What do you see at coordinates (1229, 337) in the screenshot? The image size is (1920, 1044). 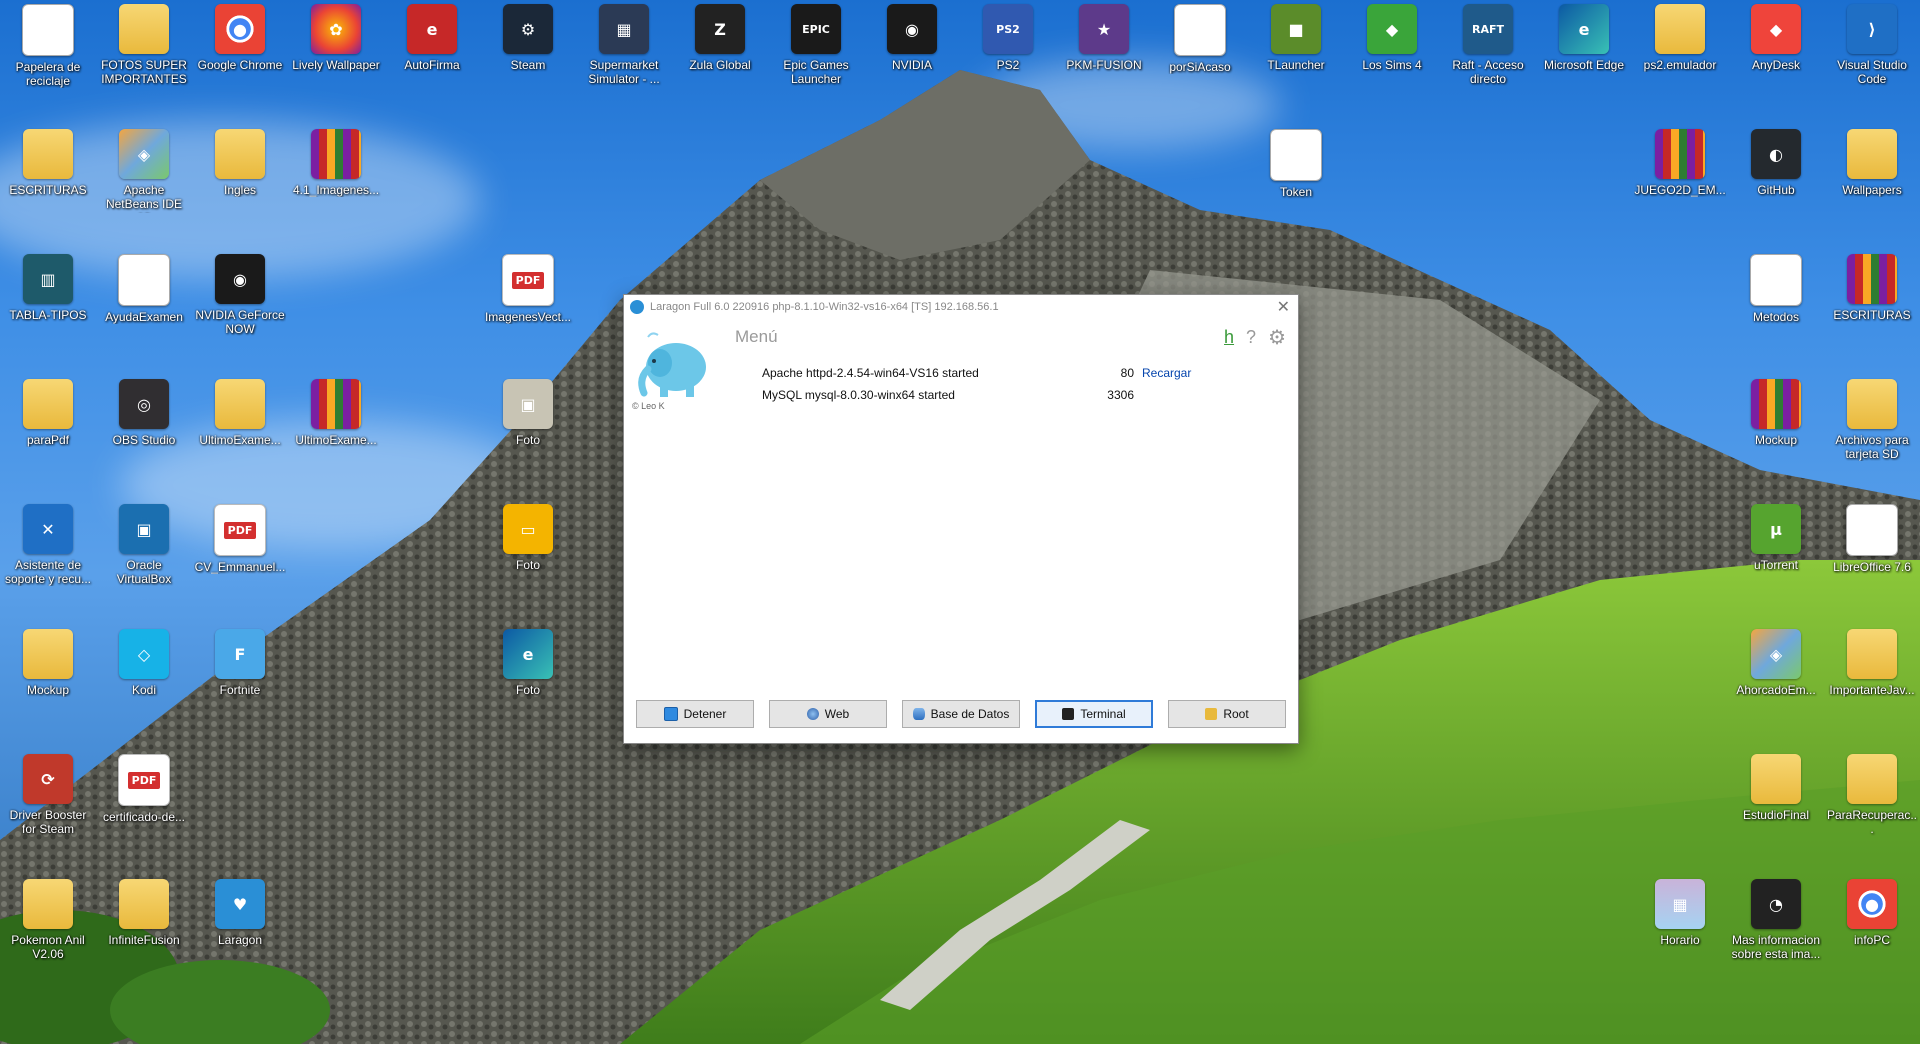 I see `help-h-link: h` at bounding box center [1229, 337].